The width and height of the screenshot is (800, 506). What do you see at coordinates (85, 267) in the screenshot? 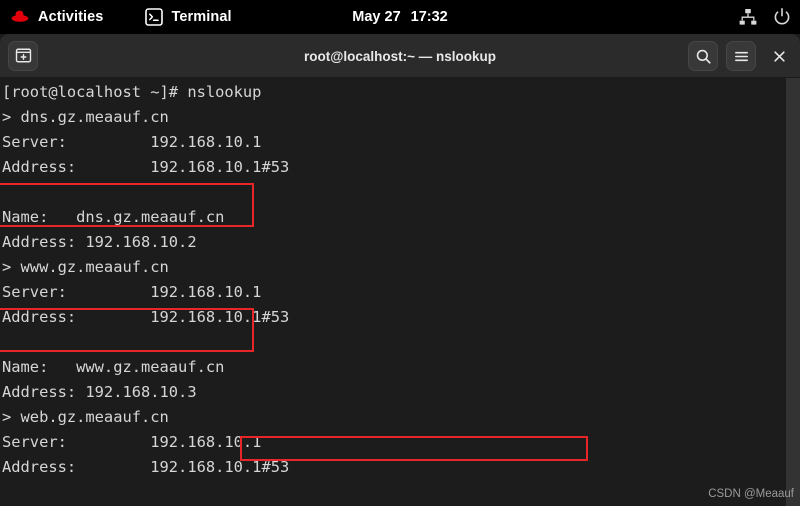
I see `terminal-line: > www.gz.meaauf.cn` at bounding box center [85, 267].